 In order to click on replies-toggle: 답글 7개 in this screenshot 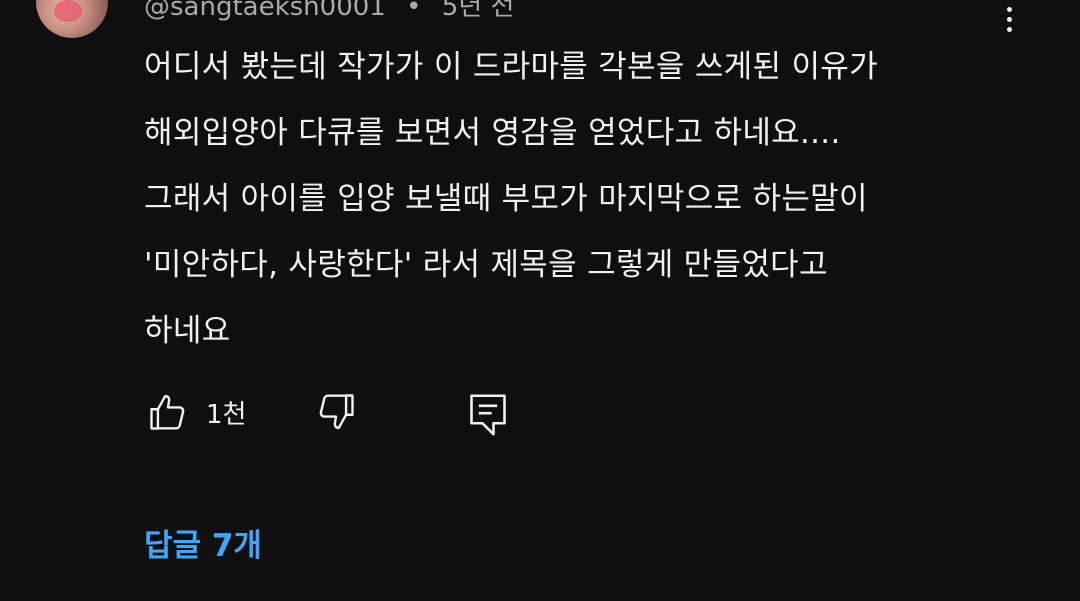, I will do `click(203, 542)`.